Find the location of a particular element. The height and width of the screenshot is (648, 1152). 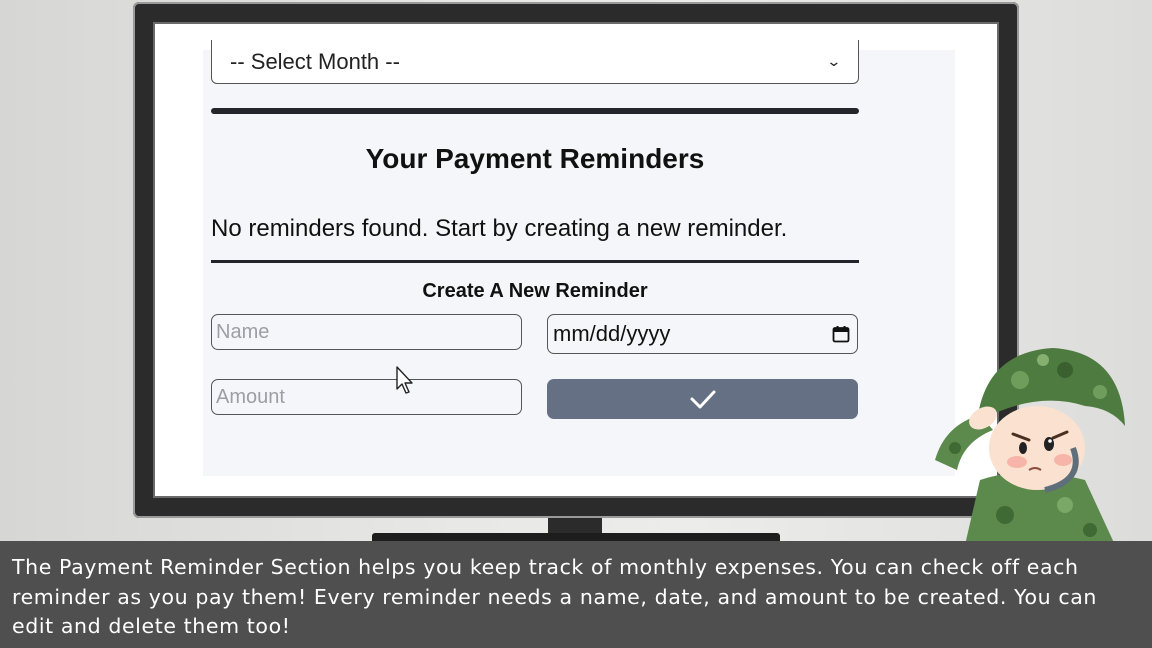

create-reminder-button is located at coordinates (702, 399).